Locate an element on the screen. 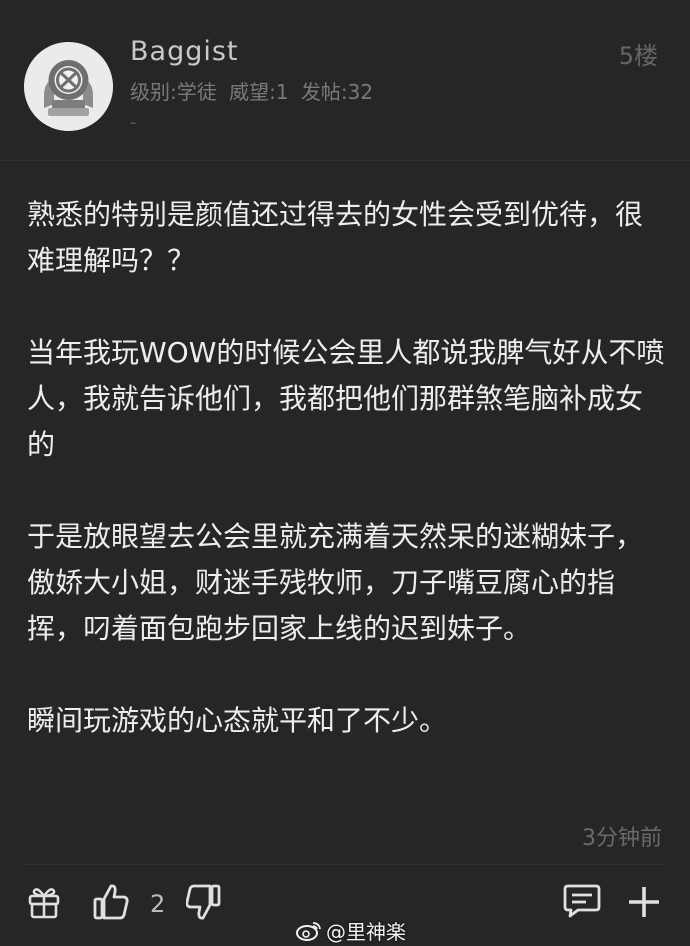 Image resolution: width=690 pixels, height=946 pixels. user-prestige: 威望:1 is located at coordinates (259, 92).